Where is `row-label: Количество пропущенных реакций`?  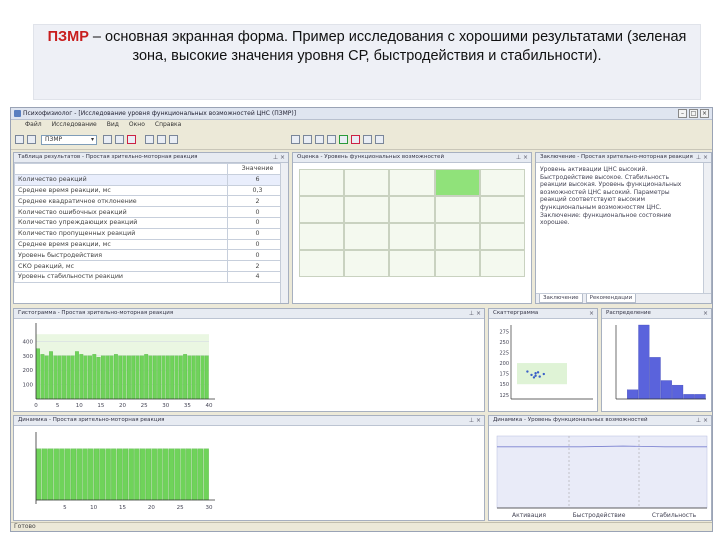
row-label: Количество пропущенных реакций is located at coordinates (121, 233).